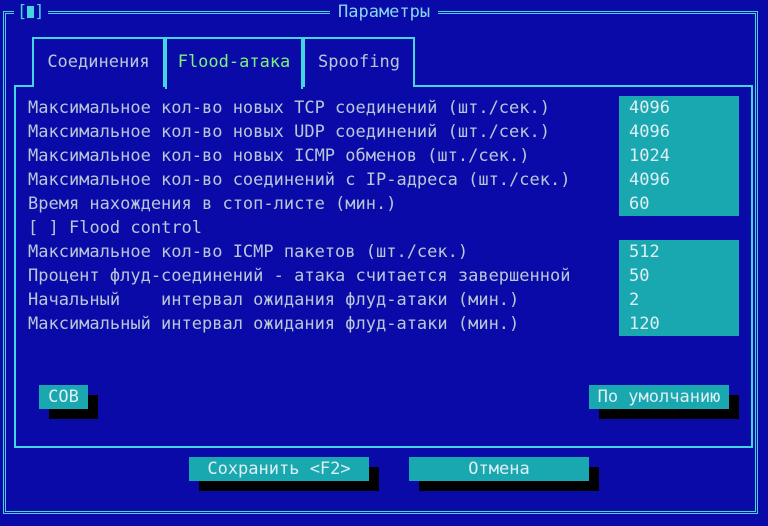  Describe the element at coordinates (499, 469) in the screenshot. I see `cancel-button: Отмена` at that location.